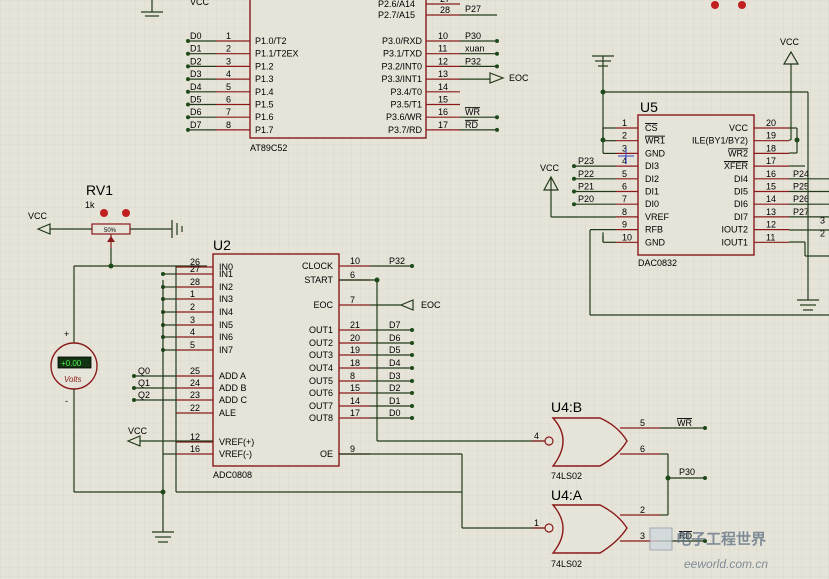  Describe the element at coordinates (196, 100) in the screenshot. I see `at89c52-net-label: D5` at that location.